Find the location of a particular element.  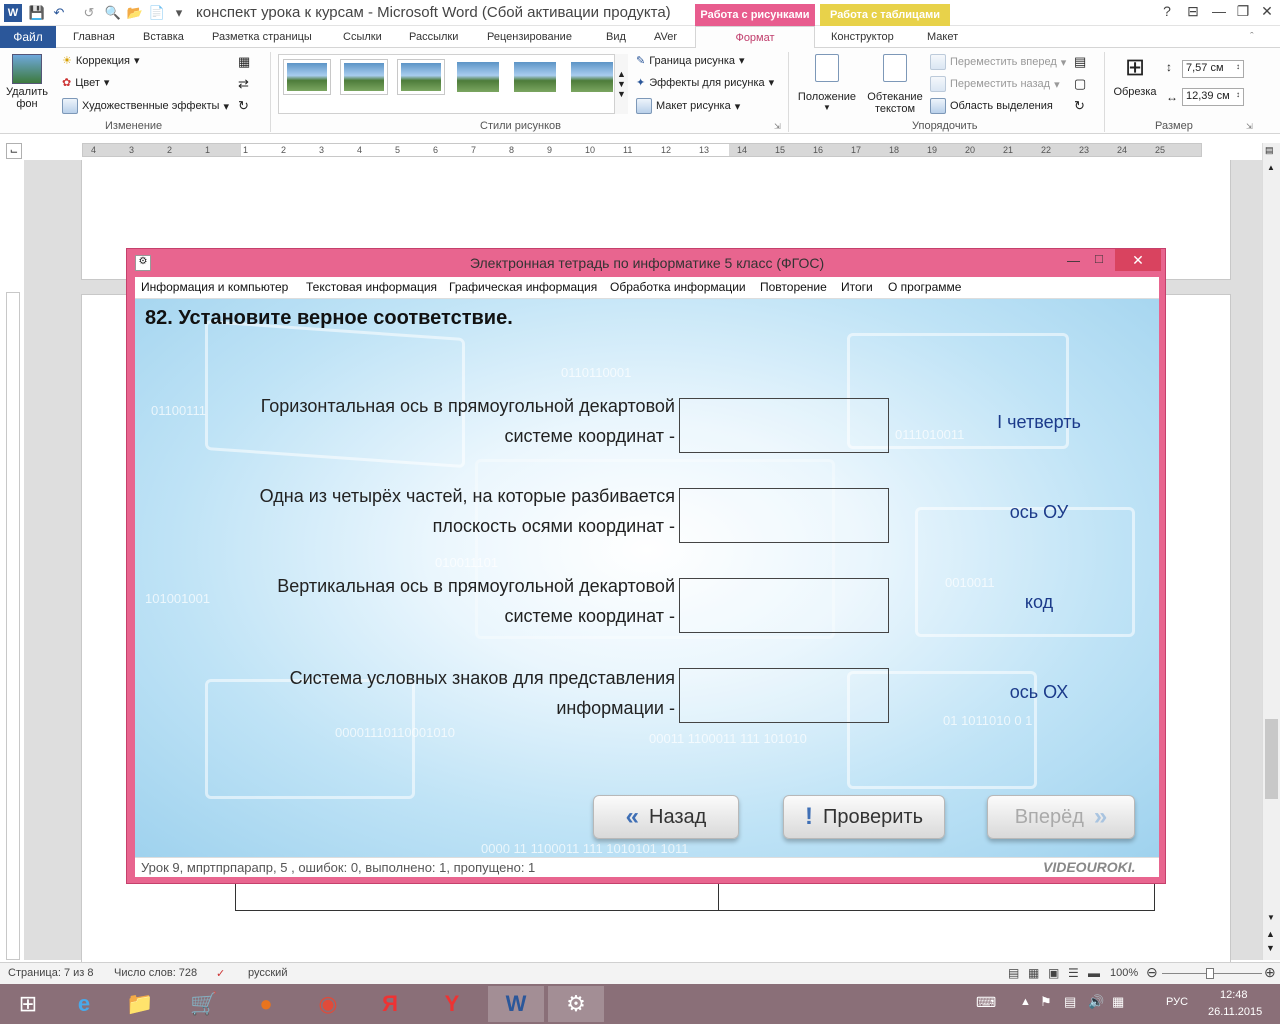

proofing-icon: ✓ is located at coordinates (220, 973).